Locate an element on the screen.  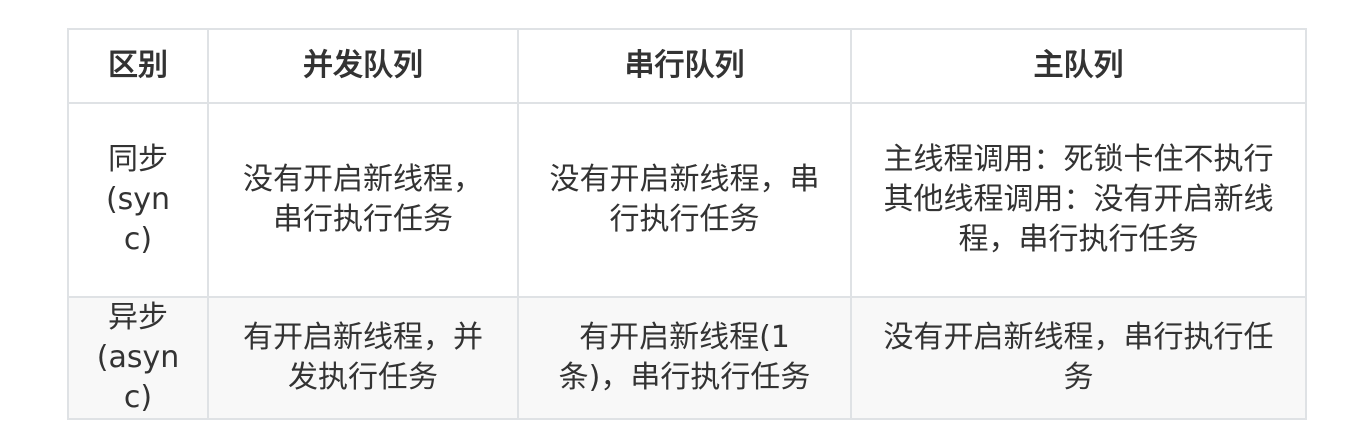
row-label-async: 异步 (async) is located at coordinates (138, 358).